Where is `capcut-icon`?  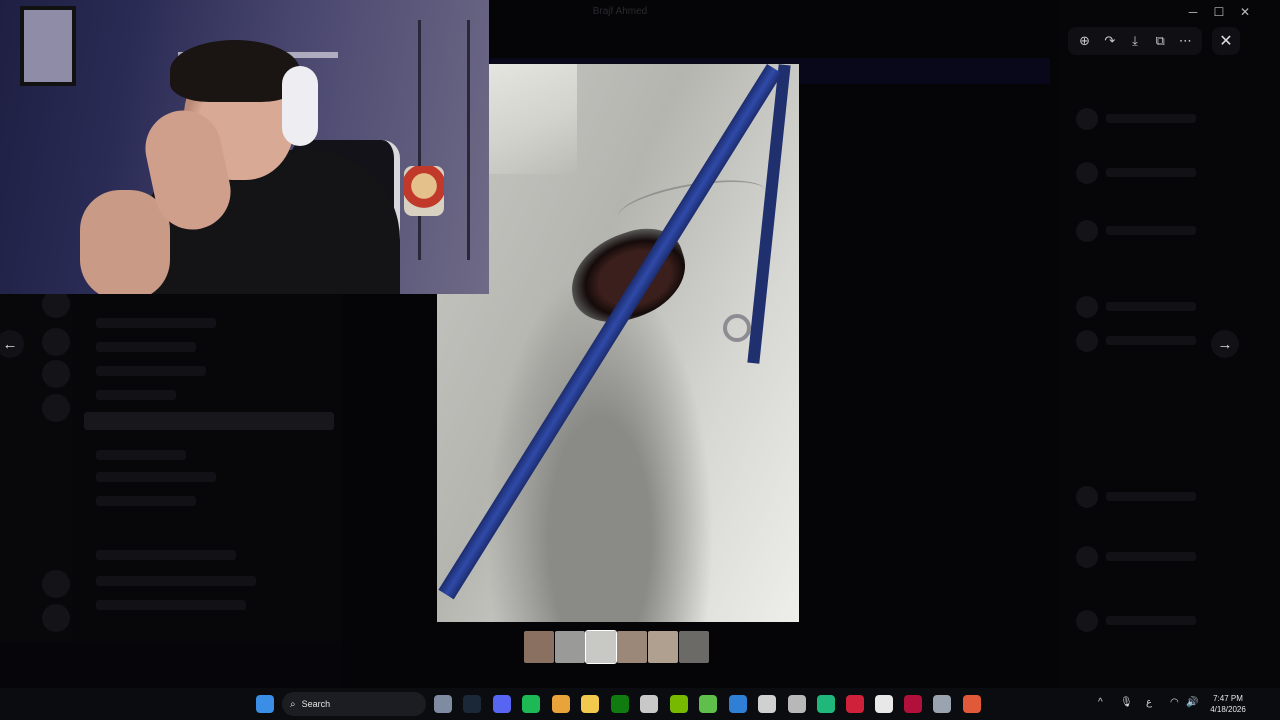 capcut-icon is located at coordinates (884, 704).